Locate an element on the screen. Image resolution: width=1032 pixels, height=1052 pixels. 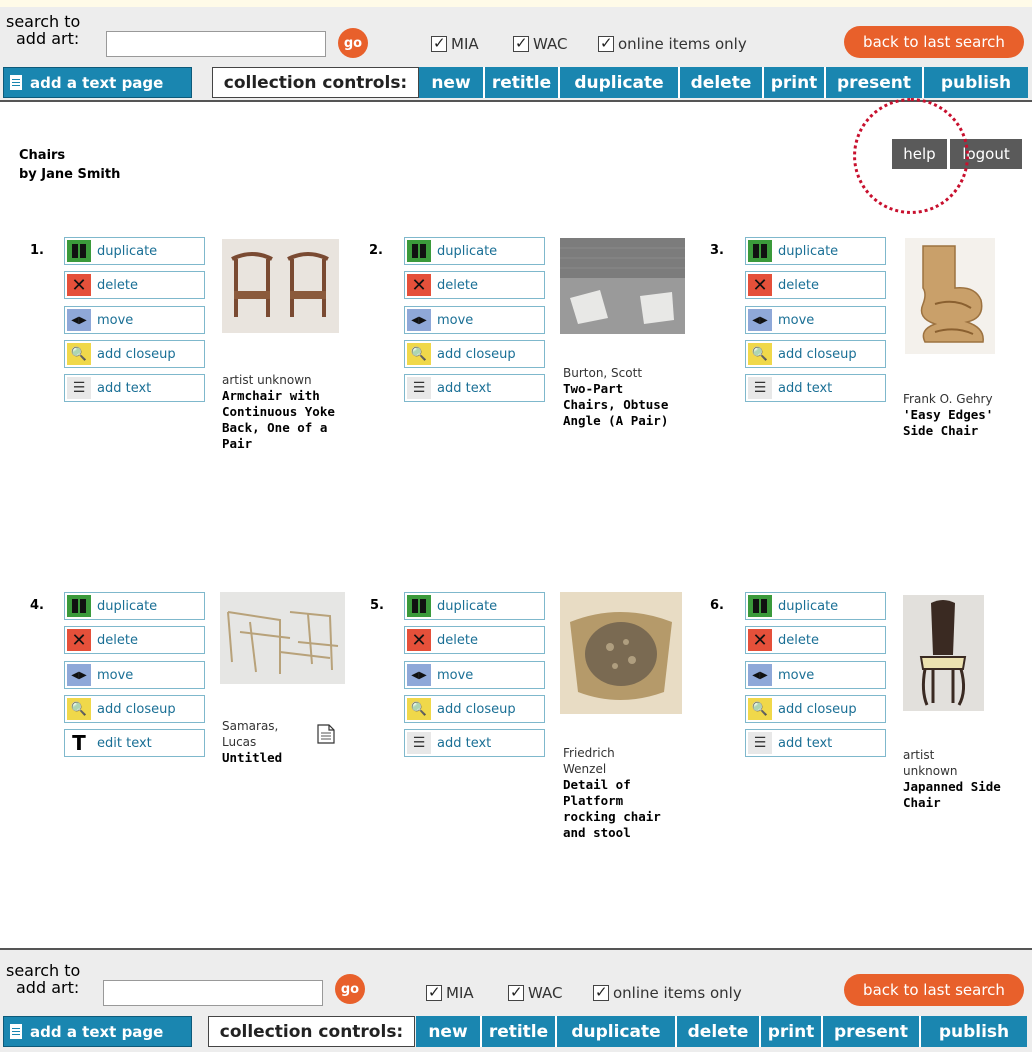
artwork-title: Two-Part Chairs, Obtuse Angle (A Pair) is located at coordinates (623, 405).